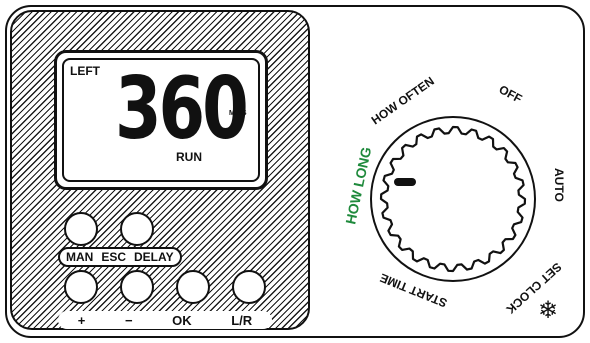  I want to click on dial-label-how-often: HOW OFTEN, so click(403, 101).